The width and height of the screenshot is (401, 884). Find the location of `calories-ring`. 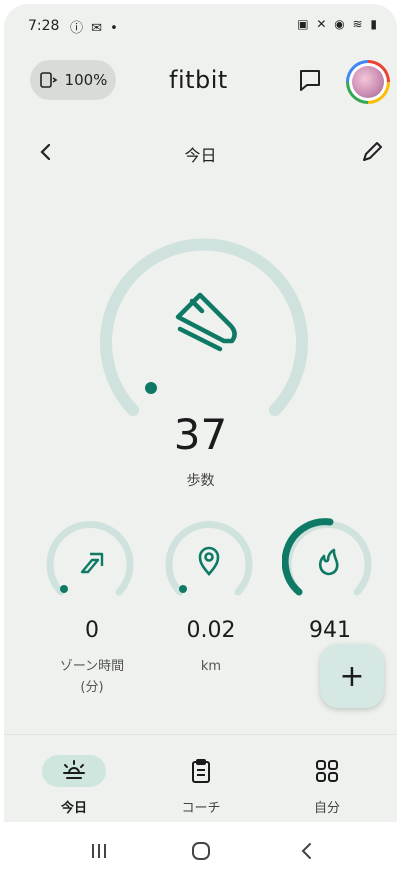

calories-ring is located at coordinates (328, 562).